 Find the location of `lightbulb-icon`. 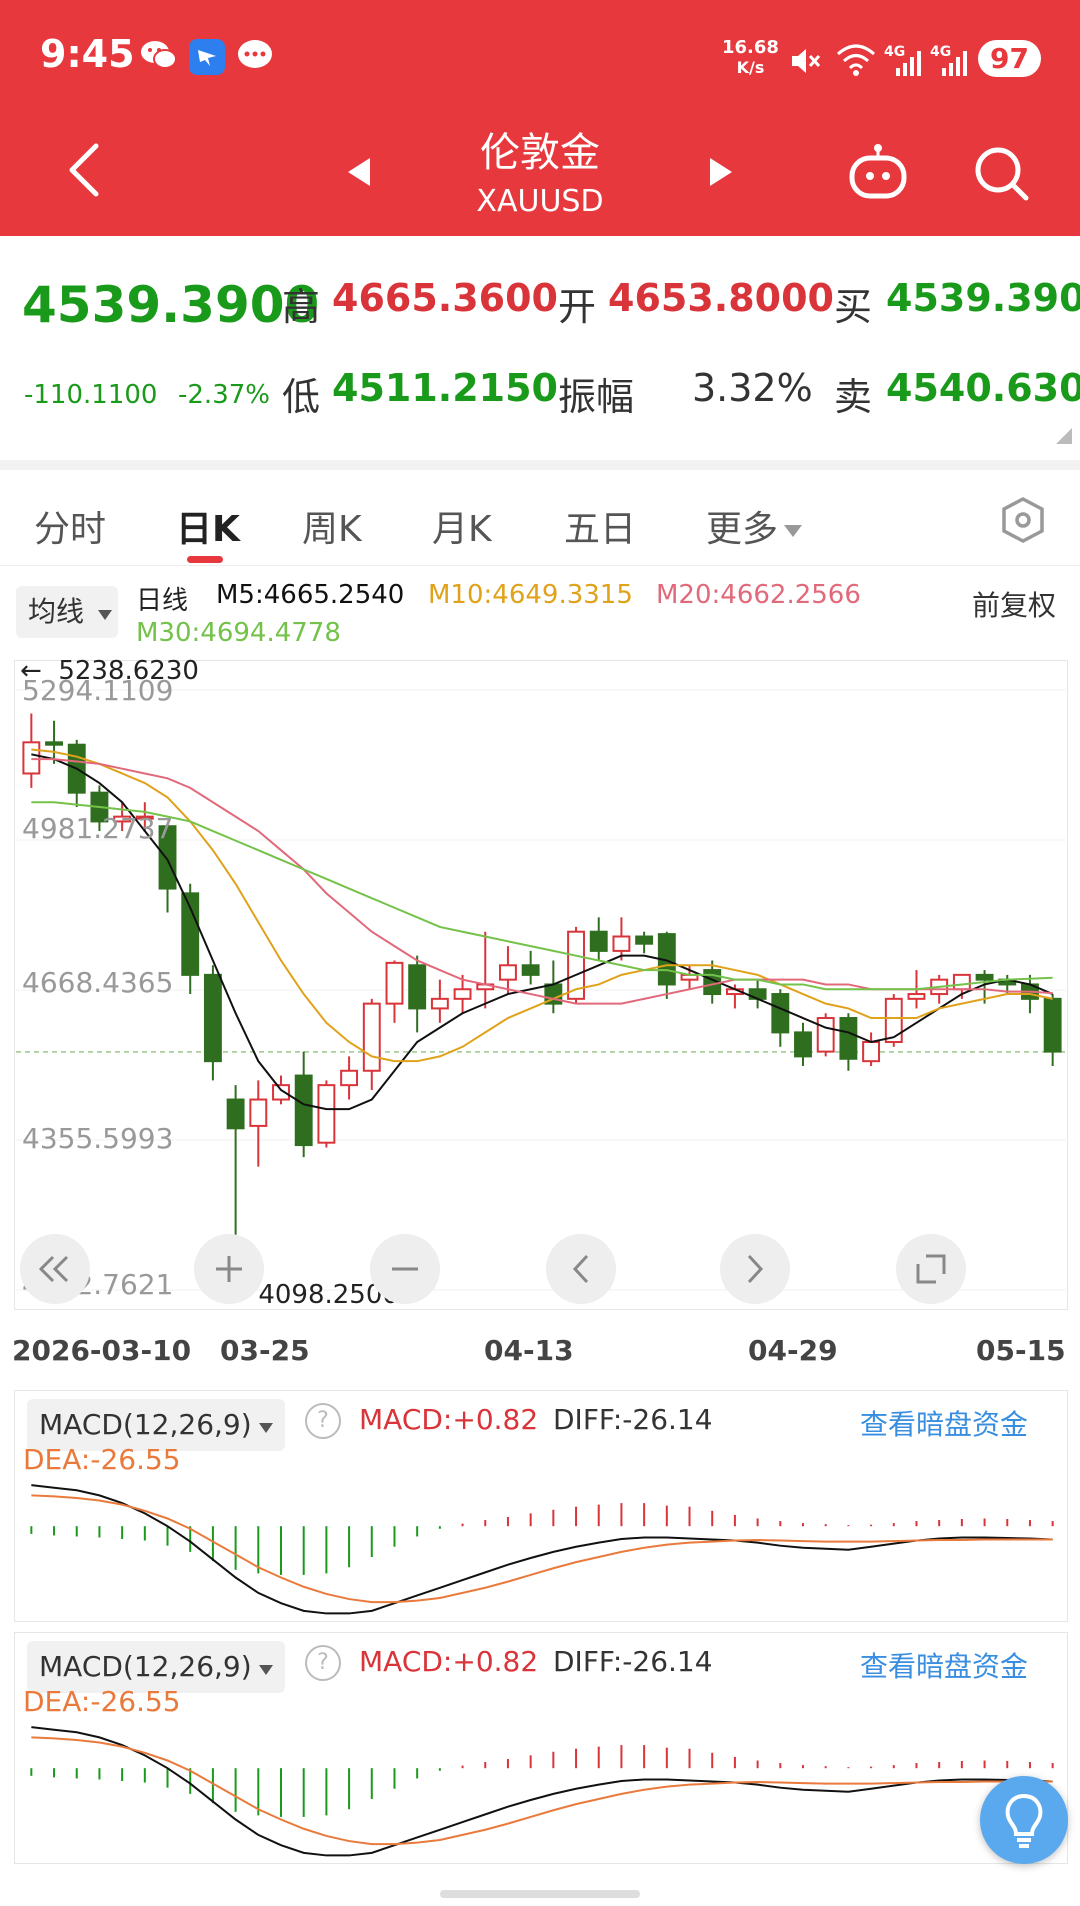

lightbulb-icon is located at coordinates (1024, 1820).